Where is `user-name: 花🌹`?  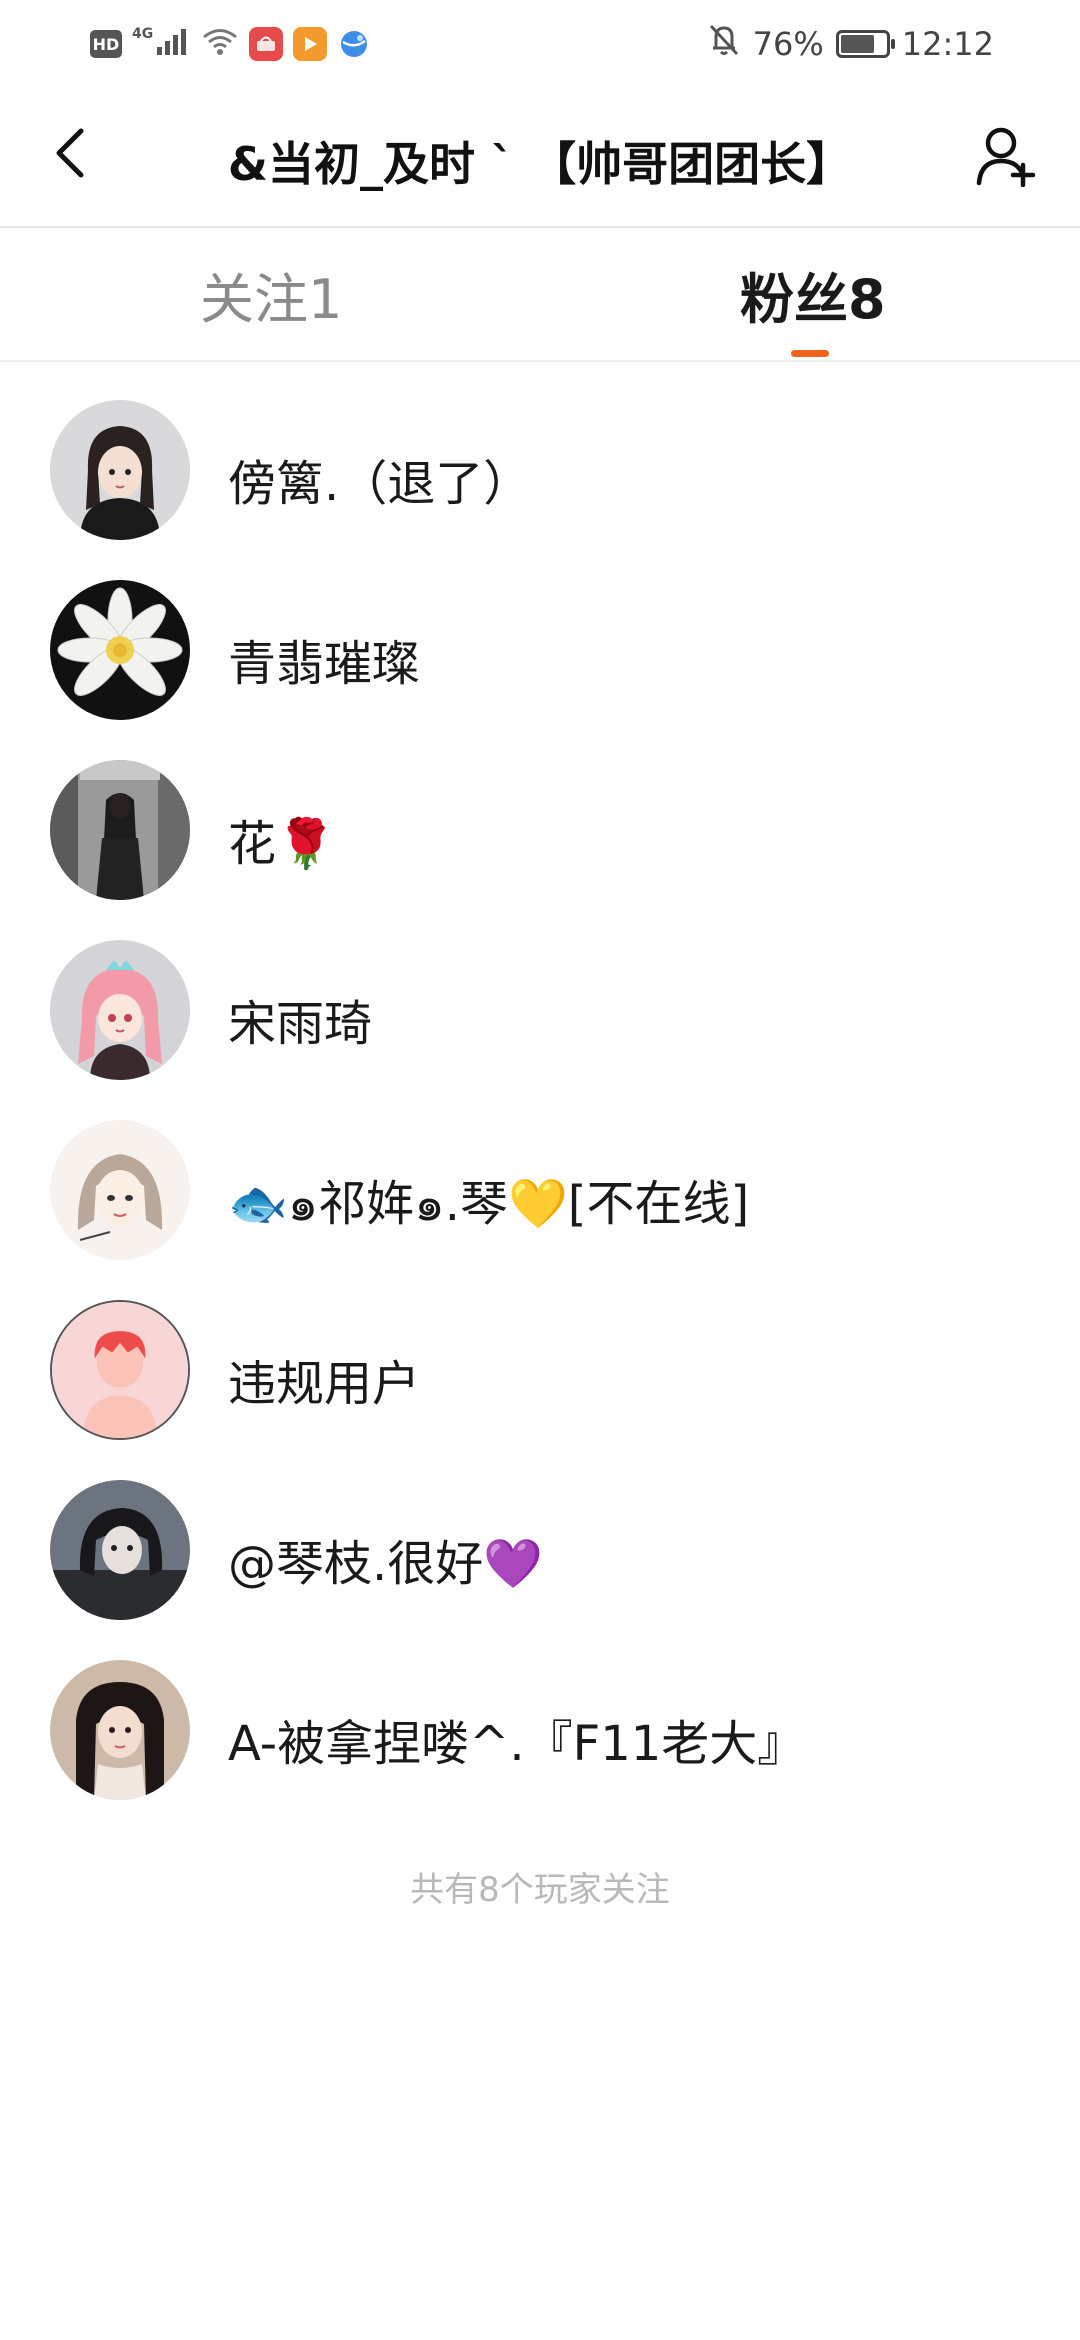 user-name: 花🌹 is located at coordinates (282, 844).